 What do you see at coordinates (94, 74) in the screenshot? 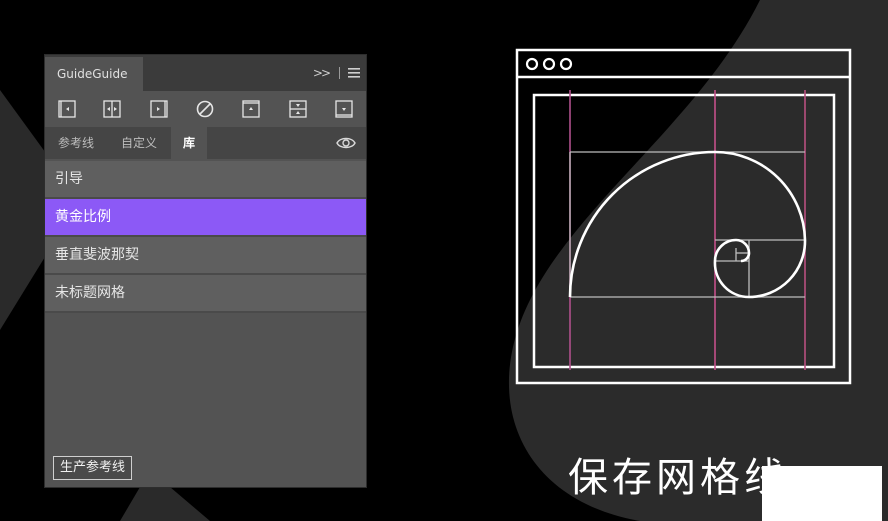
I see `panel-title-tab: GuideGuide` at bounding box center [94, 74].